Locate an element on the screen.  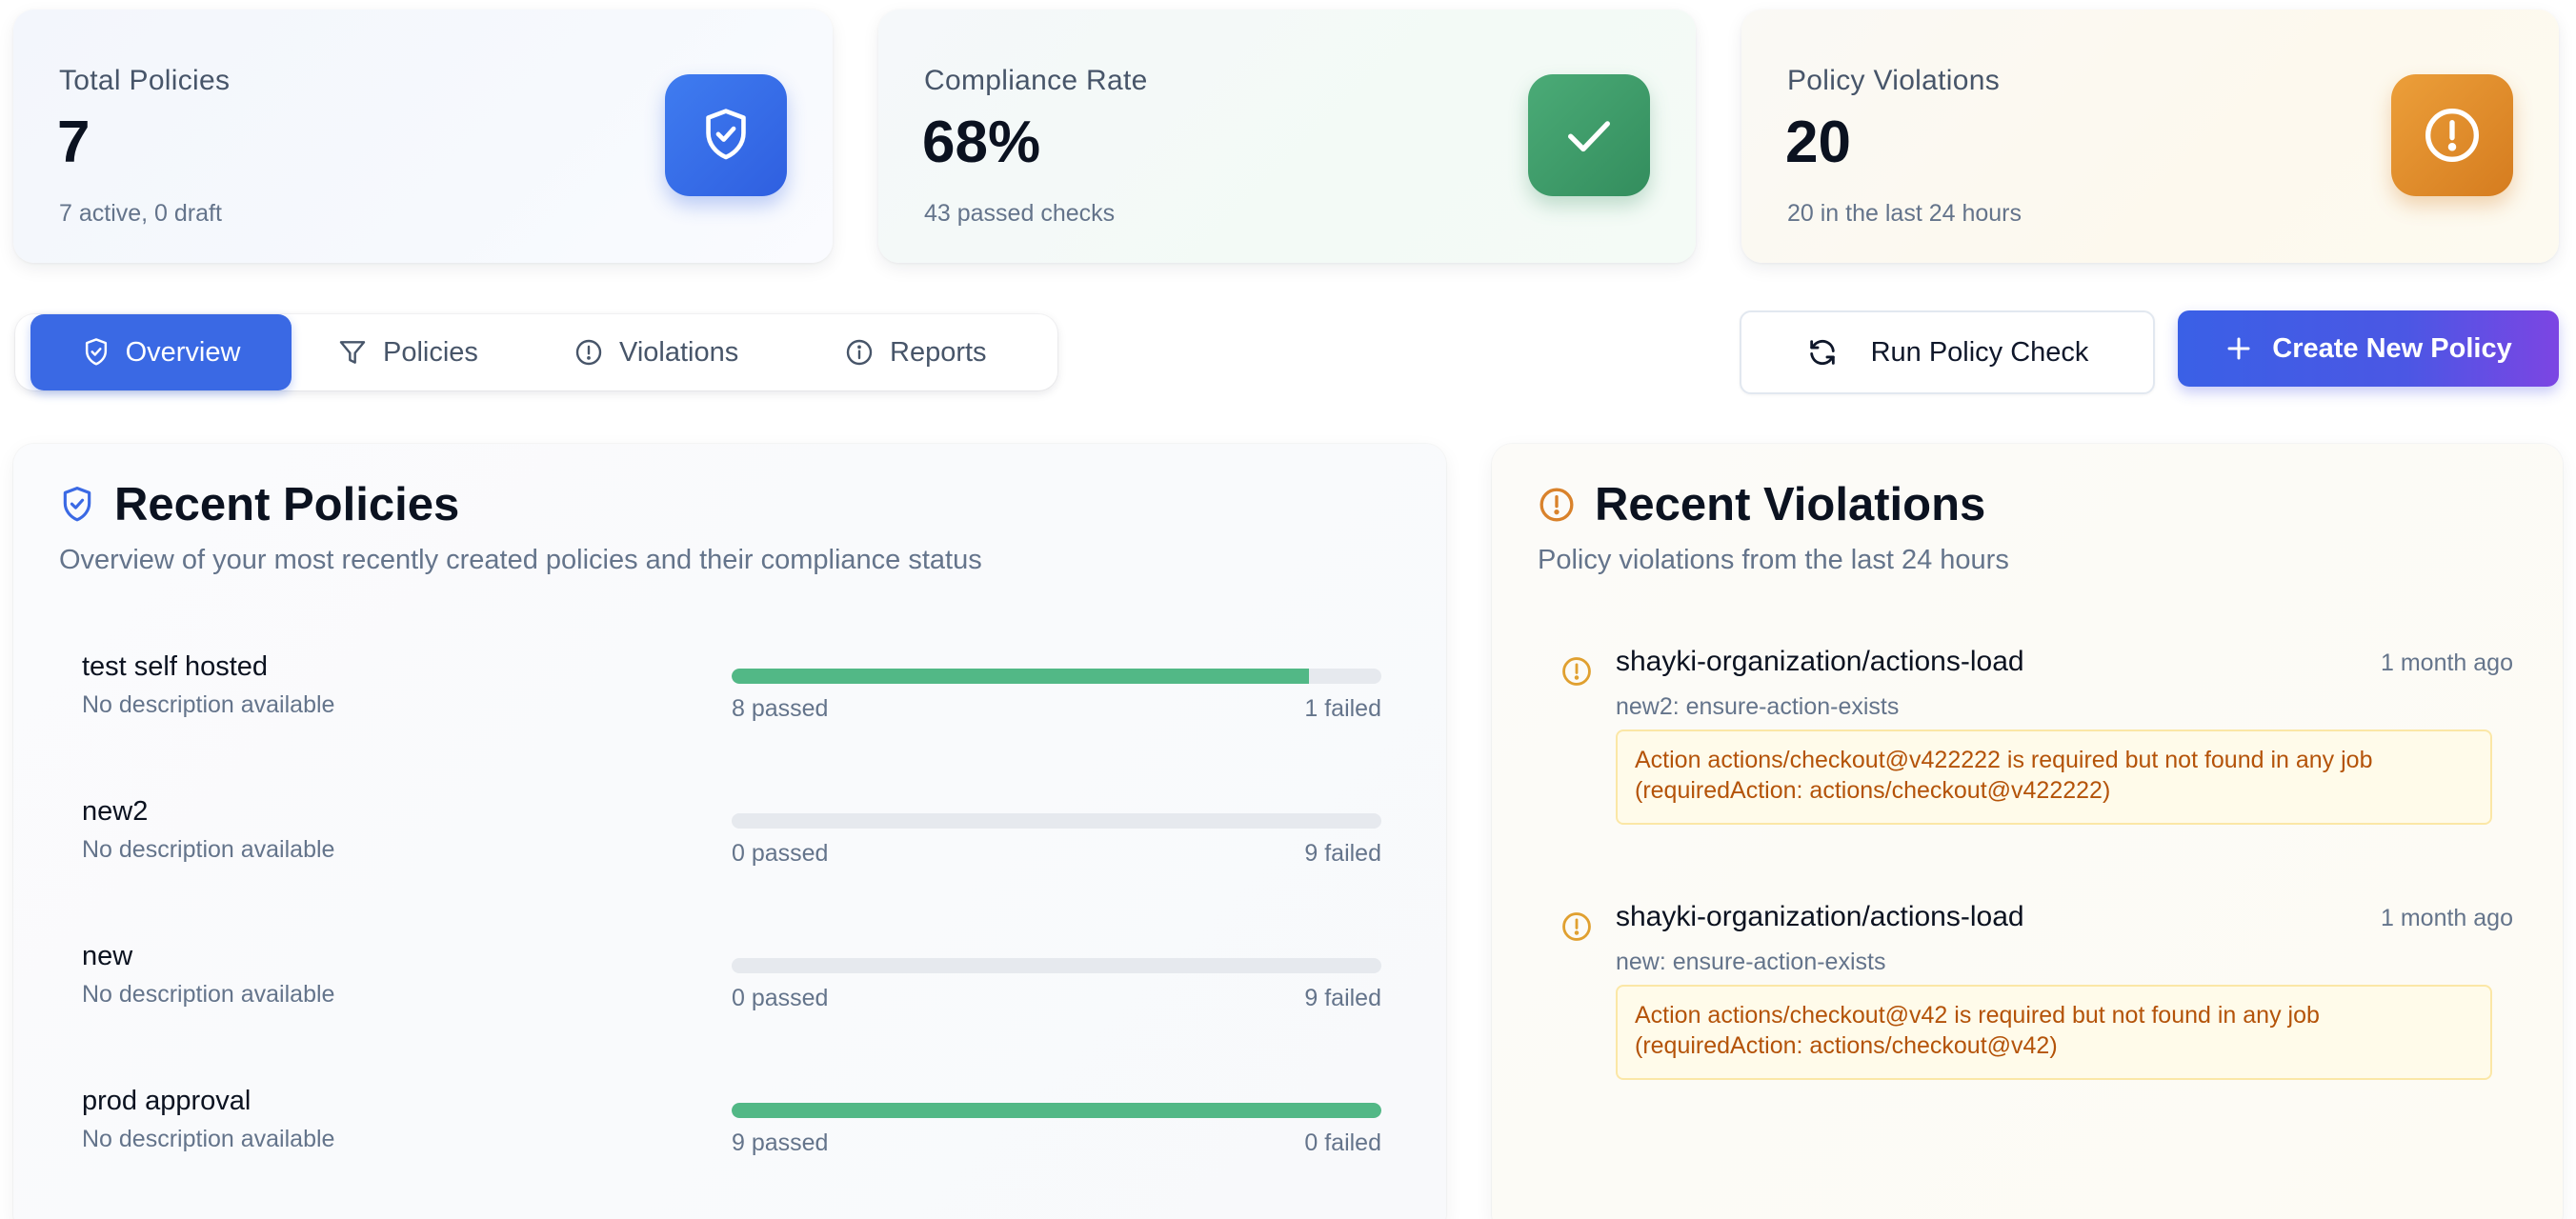
tab-bar: Overview Policies Violations Reports is located at coordinates (536, 352).